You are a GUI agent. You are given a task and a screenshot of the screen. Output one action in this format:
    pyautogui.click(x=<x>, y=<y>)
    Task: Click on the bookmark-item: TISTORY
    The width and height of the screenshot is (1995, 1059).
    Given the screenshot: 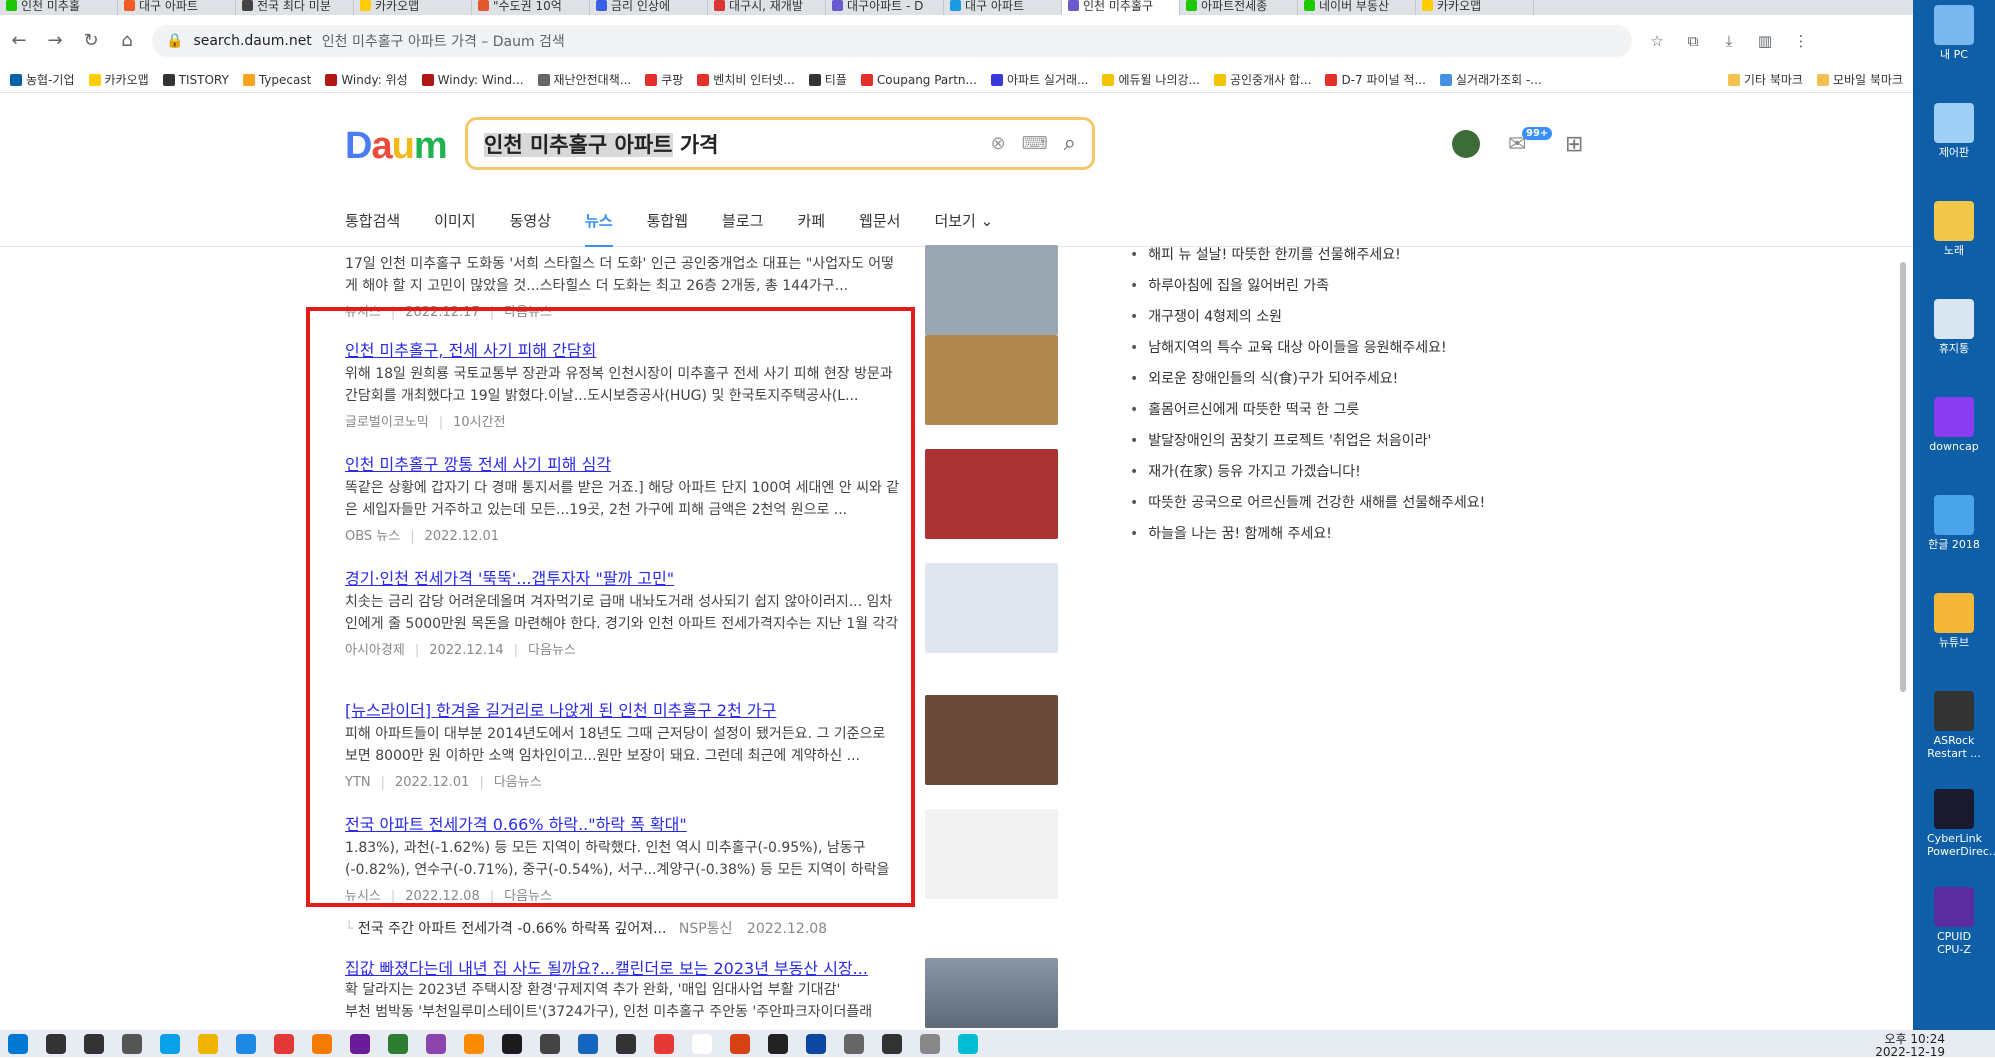 What is the action you would take?
    pyautogui.click(x=195, y=80)
    